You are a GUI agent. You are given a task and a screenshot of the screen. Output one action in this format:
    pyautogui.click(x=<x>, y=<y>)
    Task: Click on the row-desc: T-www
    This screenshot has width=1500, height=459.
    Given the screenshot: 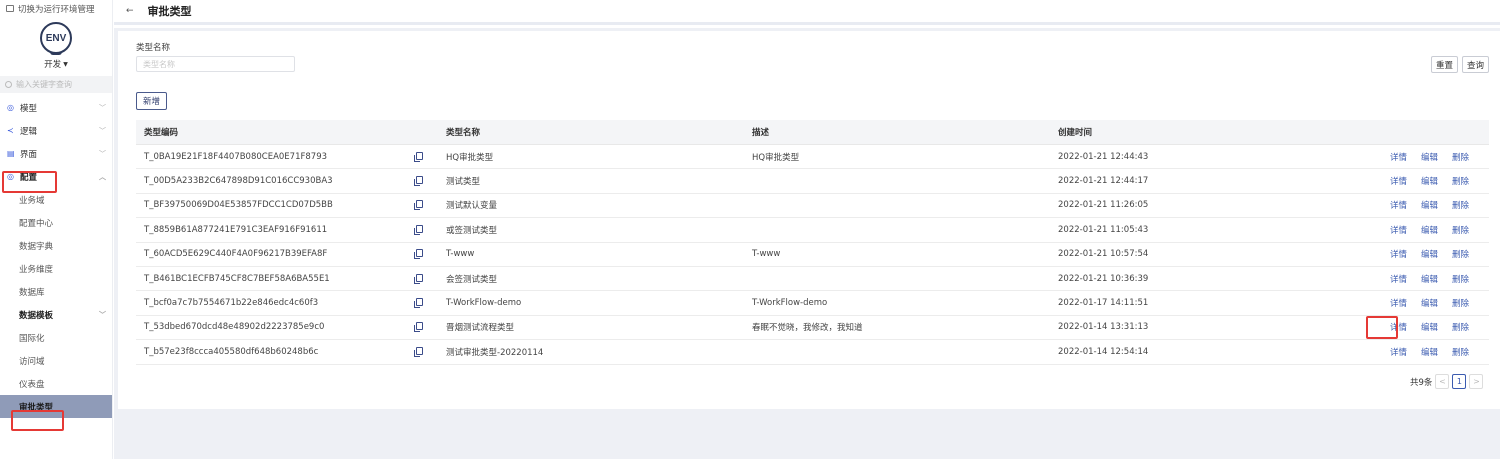 What is the action you would take?
    pyautogui.click(x=766, y=254)
    